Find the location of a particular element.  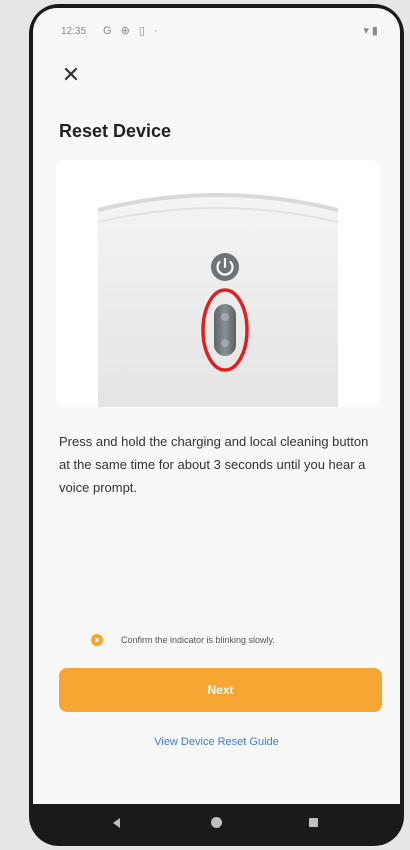

status-signal-battery-icons: ▾ ▮ is located at coordinates (370, 31).